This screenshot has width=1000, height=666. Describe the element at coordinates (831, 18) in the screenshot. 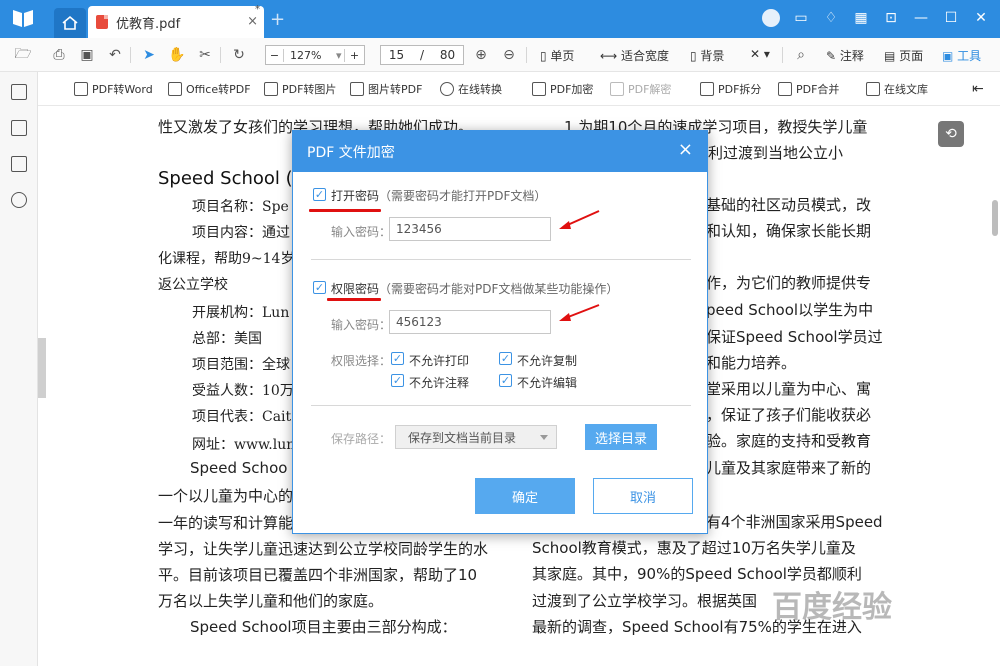

I see `skin-icon: ♢` at that location.